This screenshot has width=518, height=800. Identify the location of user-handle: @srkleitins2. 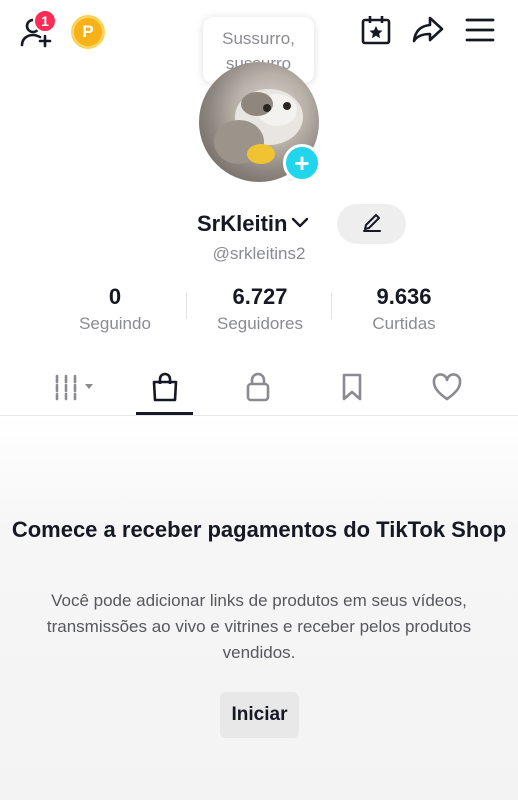
(259, 253).